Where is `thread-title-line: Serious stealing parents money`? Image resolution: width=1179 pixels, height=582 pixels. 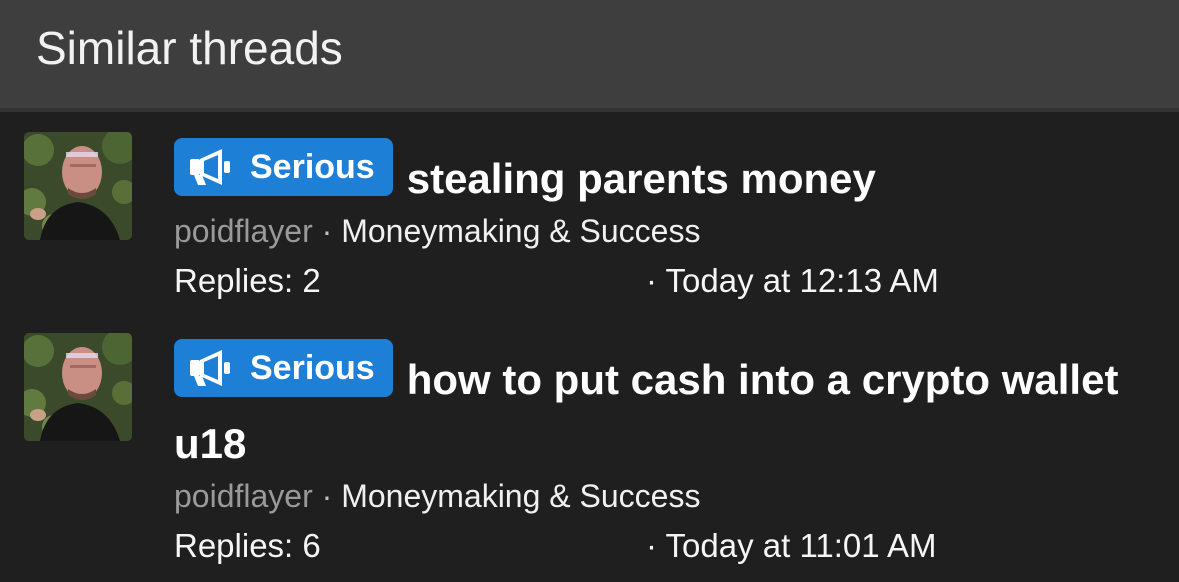 thread-title-line: Serious stealing parents money is located at coordinates (654, 174).